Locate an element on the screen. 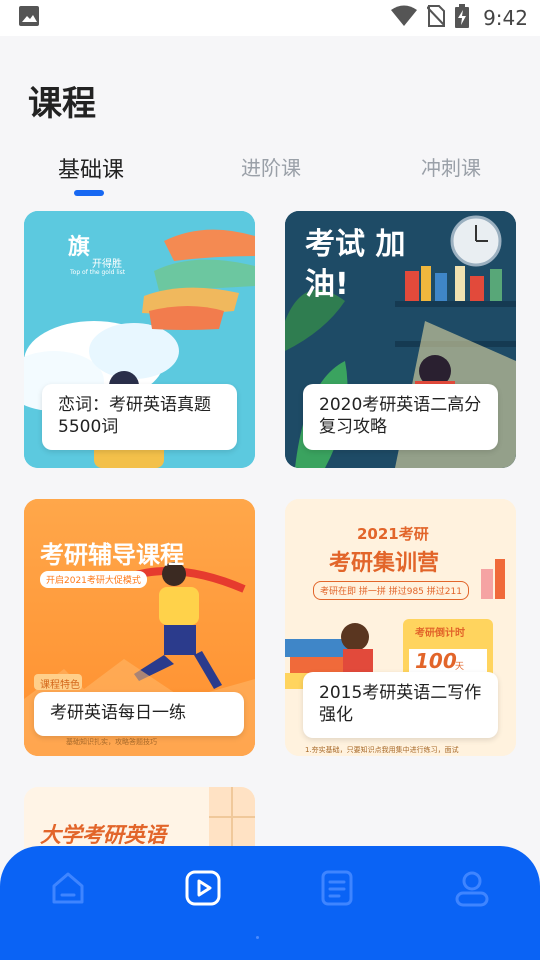 This screenshot has height=960, width=540. cover-headline: 考试 加油! is located at coordinates (355, 264).